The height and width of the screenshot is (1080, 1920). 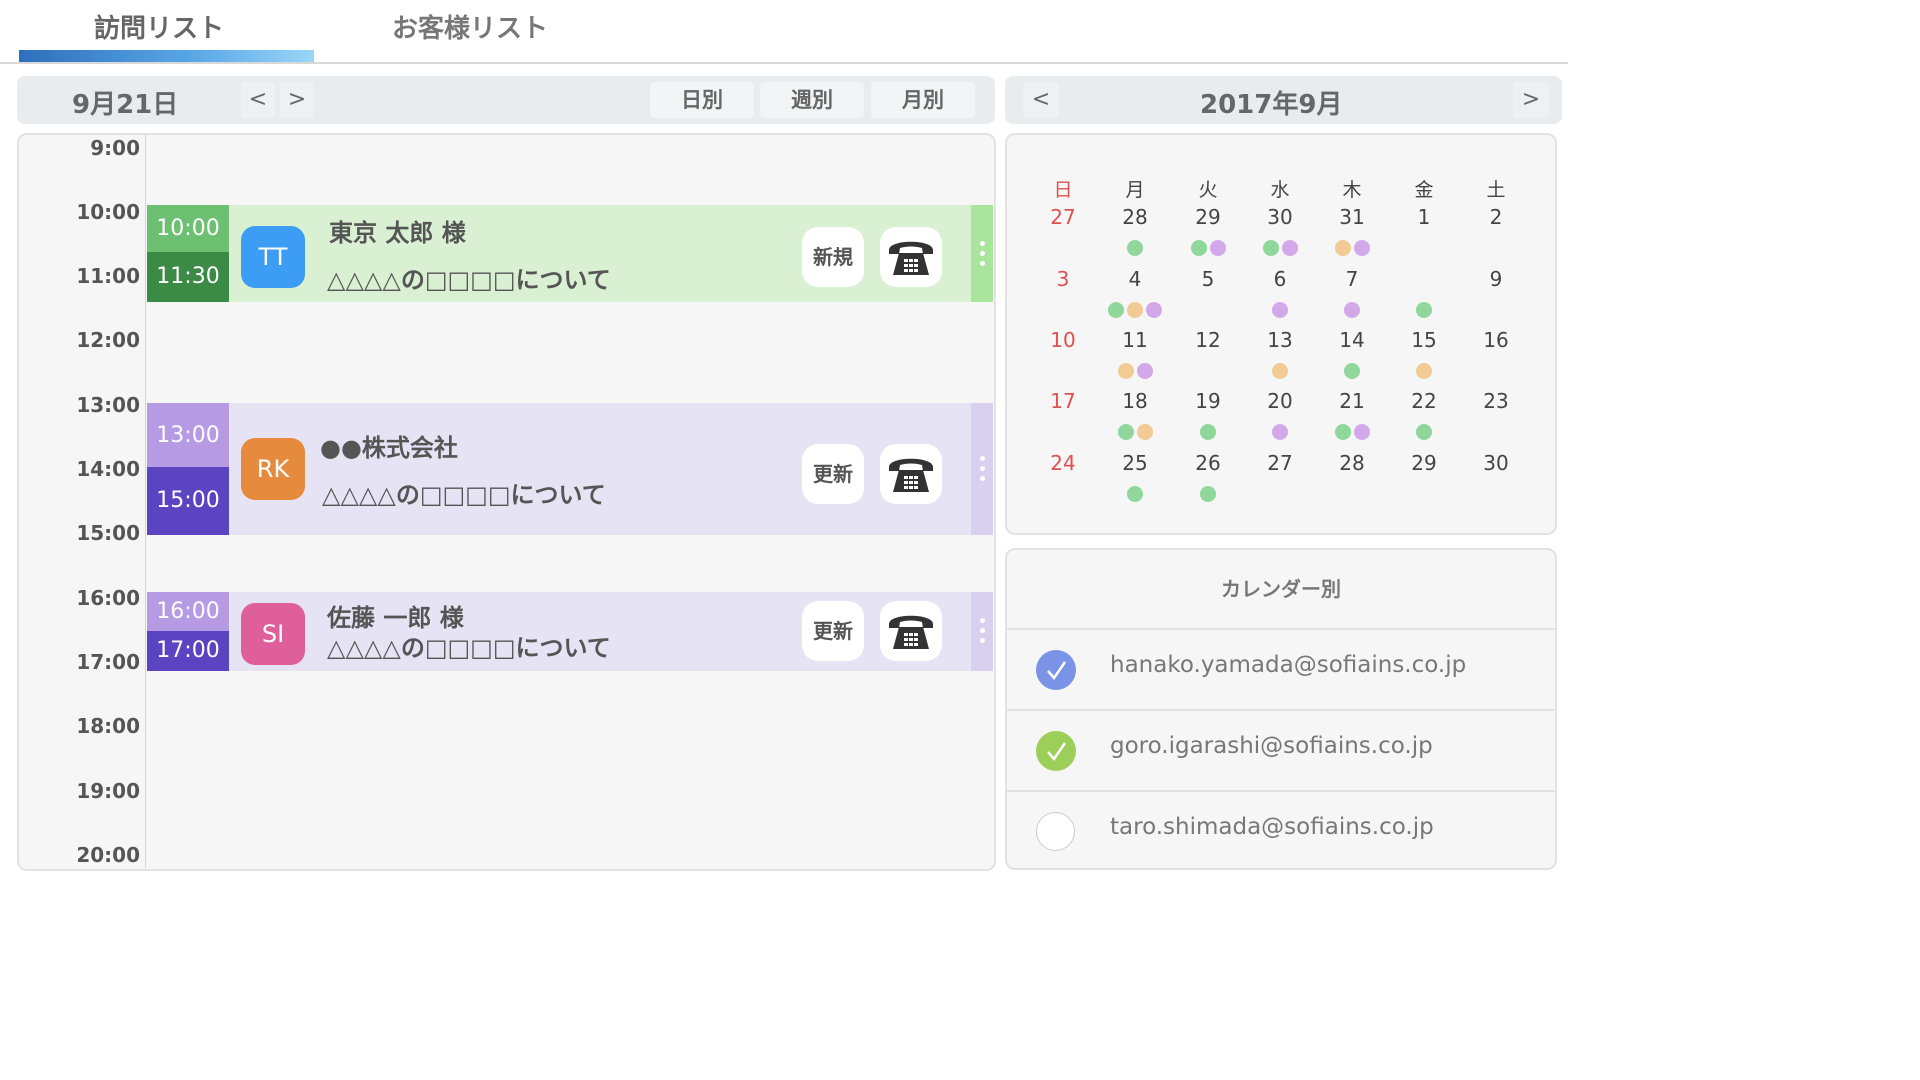 I want to click on tab-label: お客様リスト, so click(x=469, y=29).